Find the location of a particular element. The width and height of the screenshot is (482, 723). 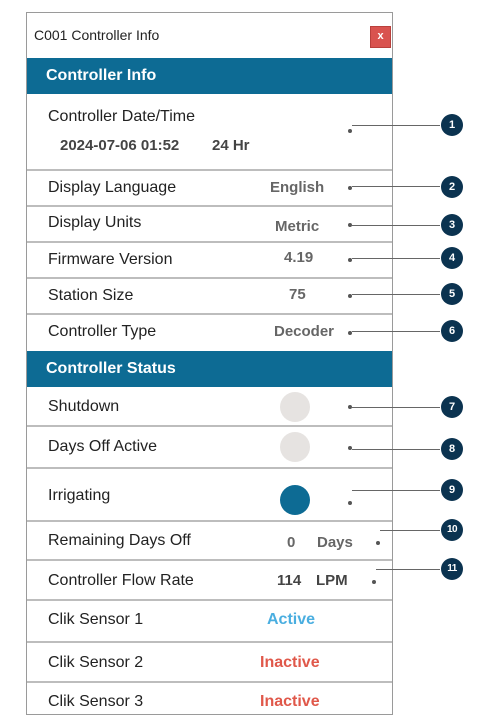

datetime-label: Controller Date/Time is located at coordinates (122, 116).